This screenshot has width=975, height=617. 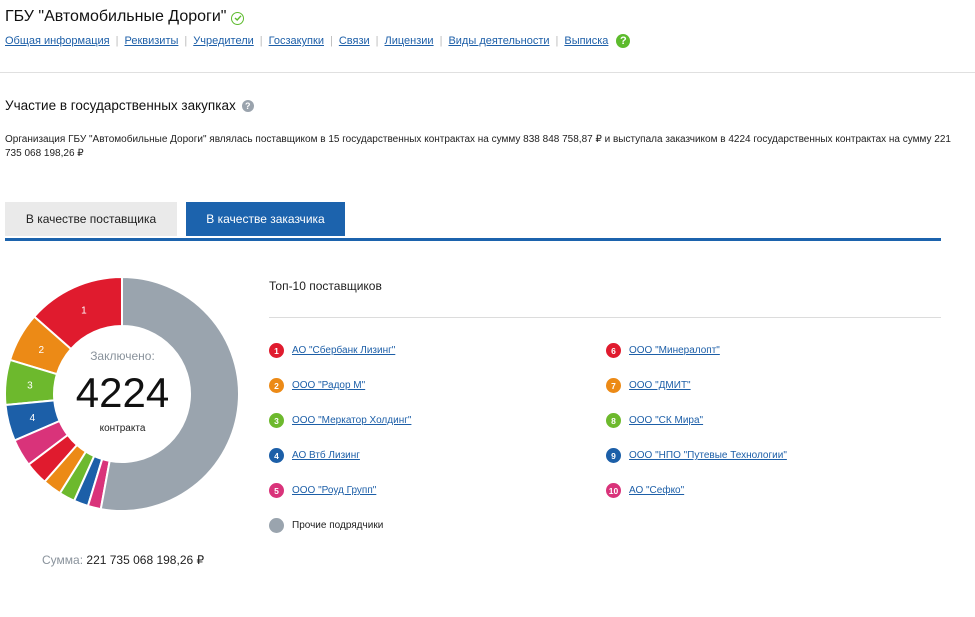 I want to click on title-row: ГБУ "Автомобильные Дороги", so click(x=487, y=17).